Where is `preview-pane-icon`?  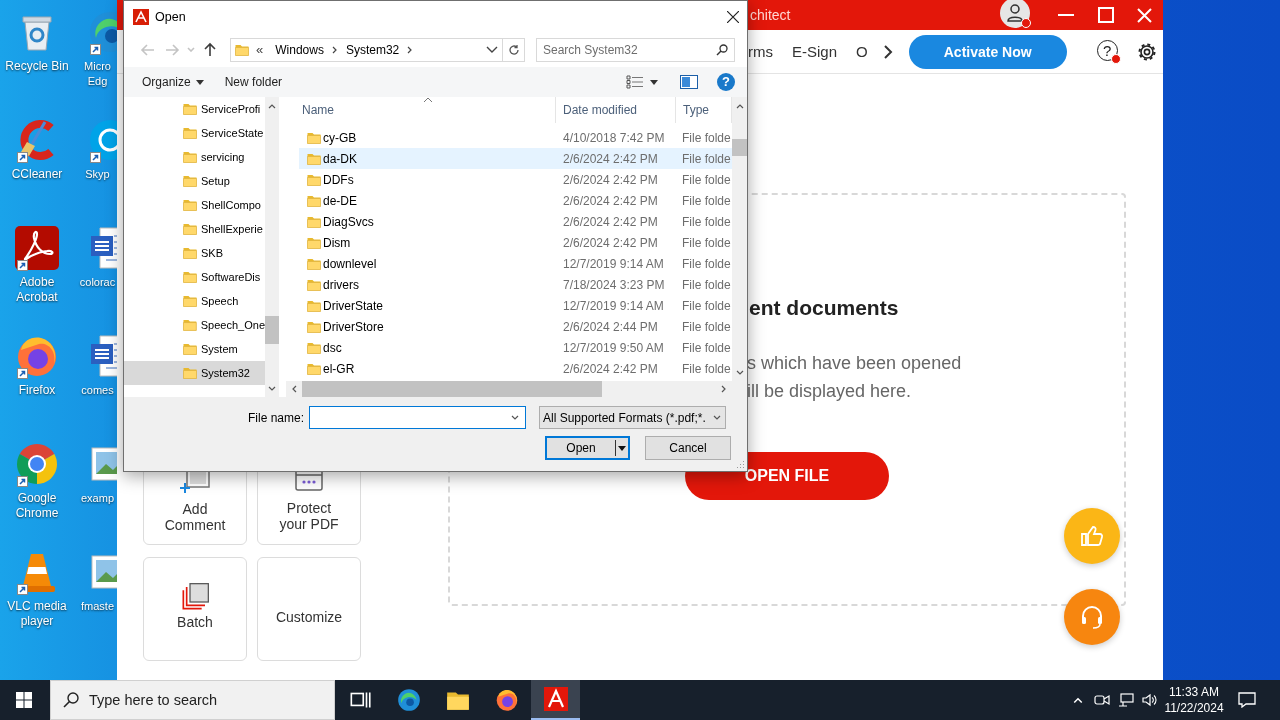 preview-pane-icon is located at coordinates (689, 82).